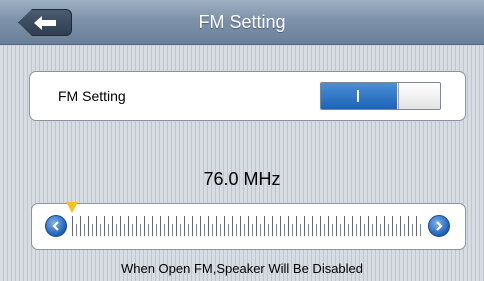 Image resolution: width=484 pixels, height=281 pixels. I want to click on scale-major-ticks, so click(248, 226).